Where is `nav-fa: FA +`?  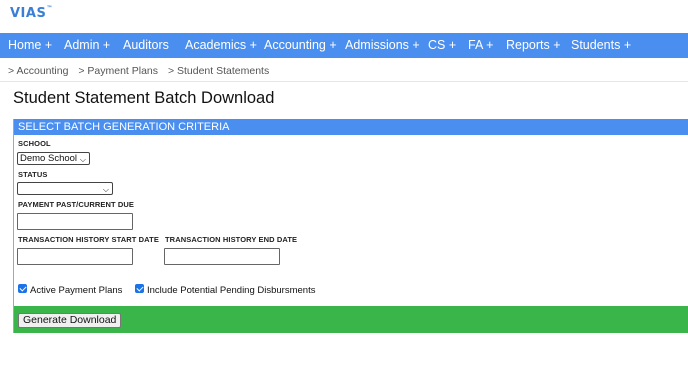
nav-fa: FA + is located at coordinates (480, 45).